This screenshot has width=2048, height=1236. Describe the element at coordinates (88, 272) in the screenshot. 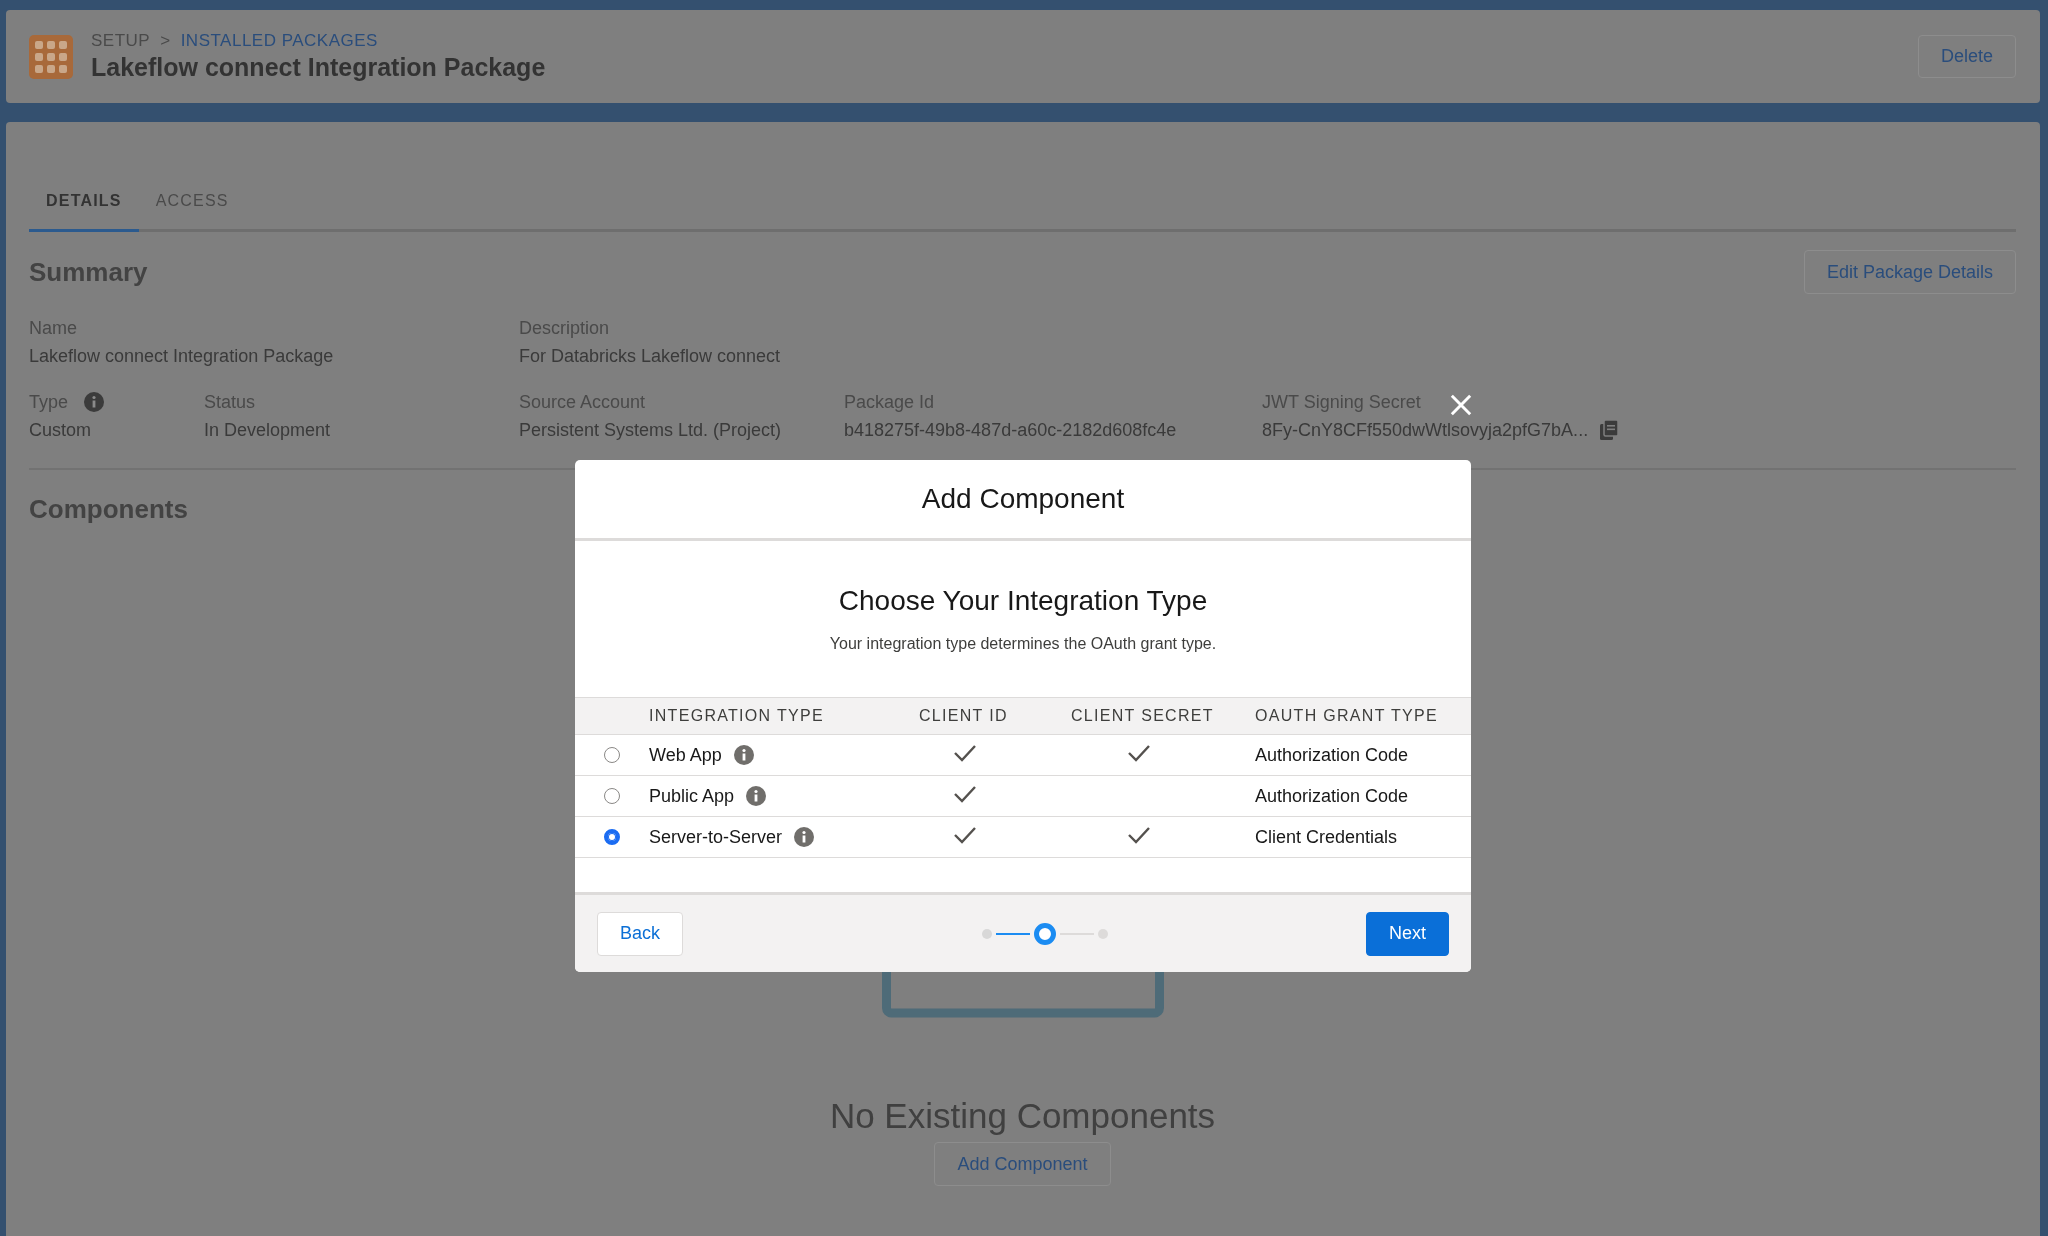

I see `section-heading: Summary` at that location.